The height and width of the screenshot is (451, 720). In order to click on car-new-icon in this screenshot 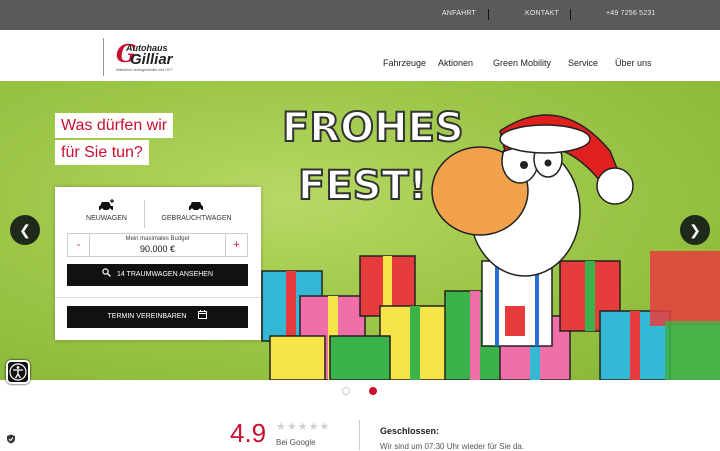, I will do `click(106, 205)`.